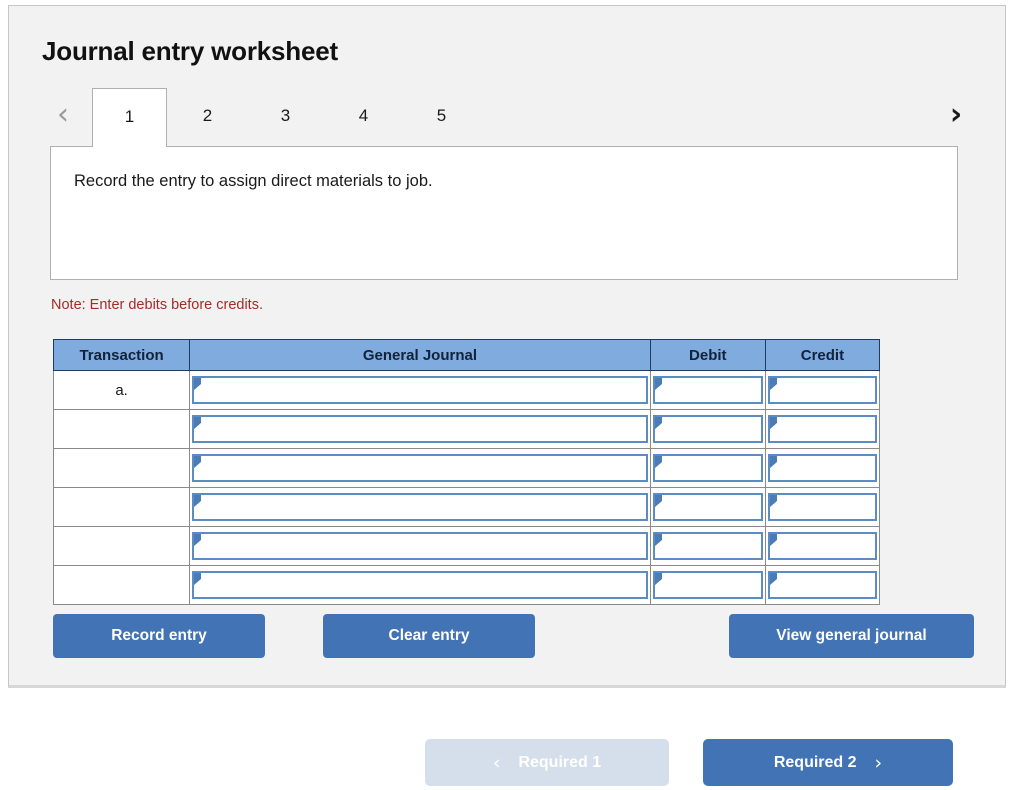 This screenshot has width=1024, height=790. What do you see at coordinates (822, 355) in the screenshot?
I see `header-credit: Credit` at bounding box center [822, 355].